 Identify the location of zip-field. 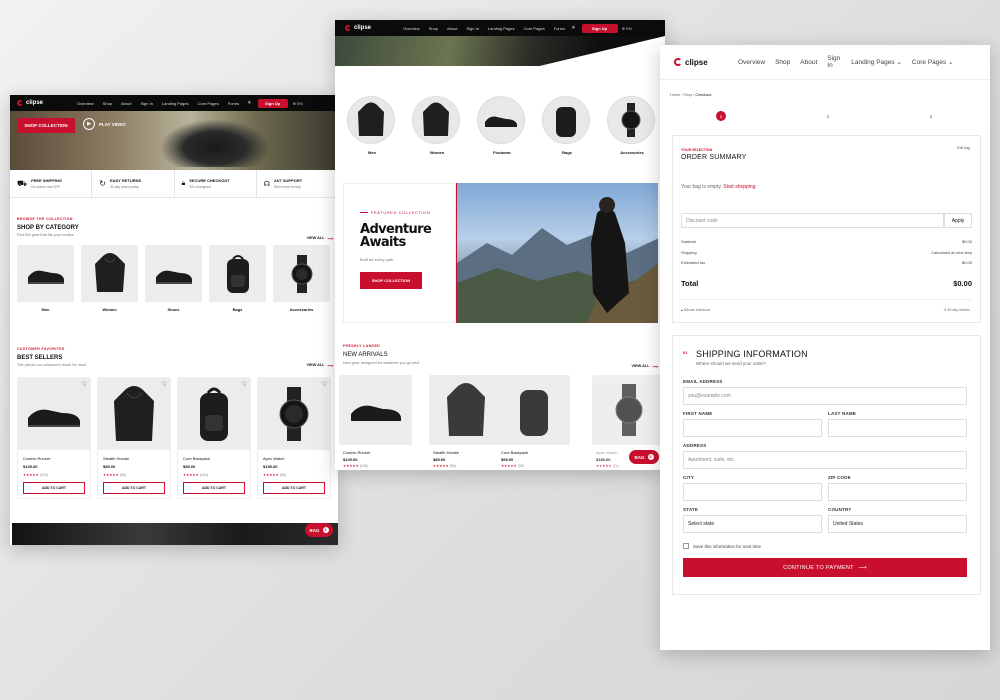
(897, 492).